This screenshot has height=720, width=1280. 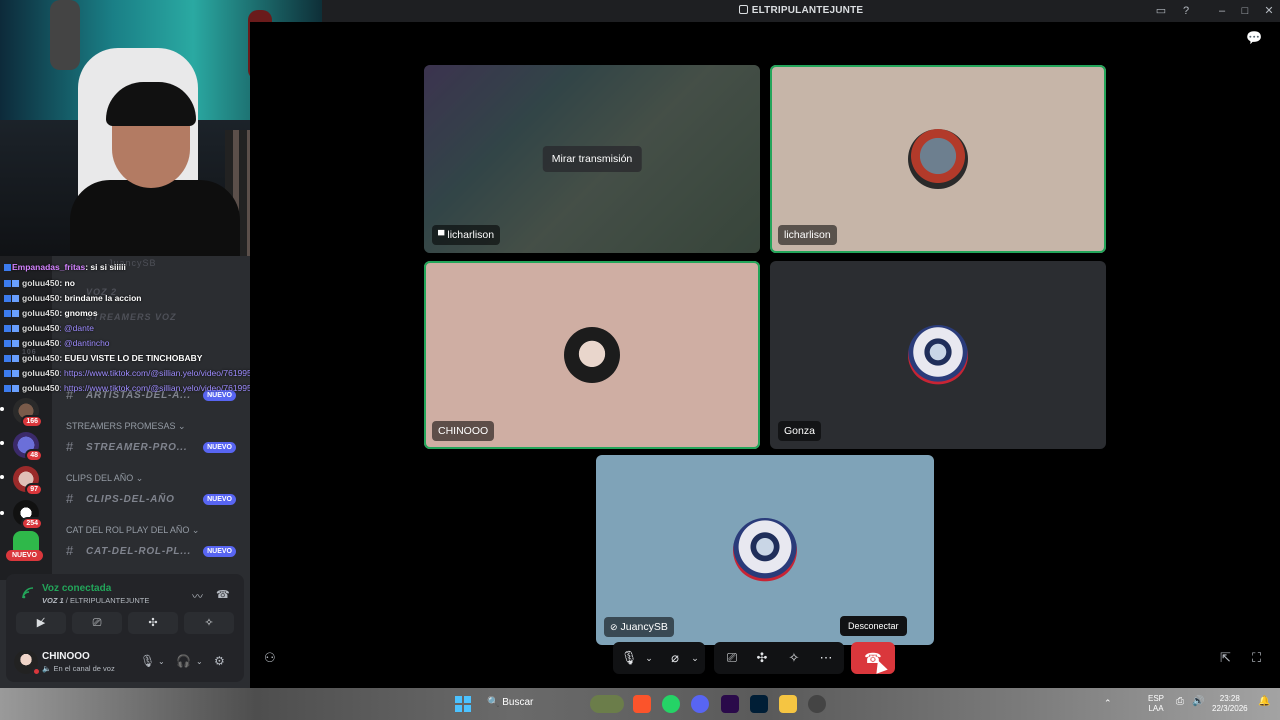 What do you see at coordinates (1198, 702) in the screenshot?
I see `volume-icon: 🔊` at bounding box center [1198, 702].